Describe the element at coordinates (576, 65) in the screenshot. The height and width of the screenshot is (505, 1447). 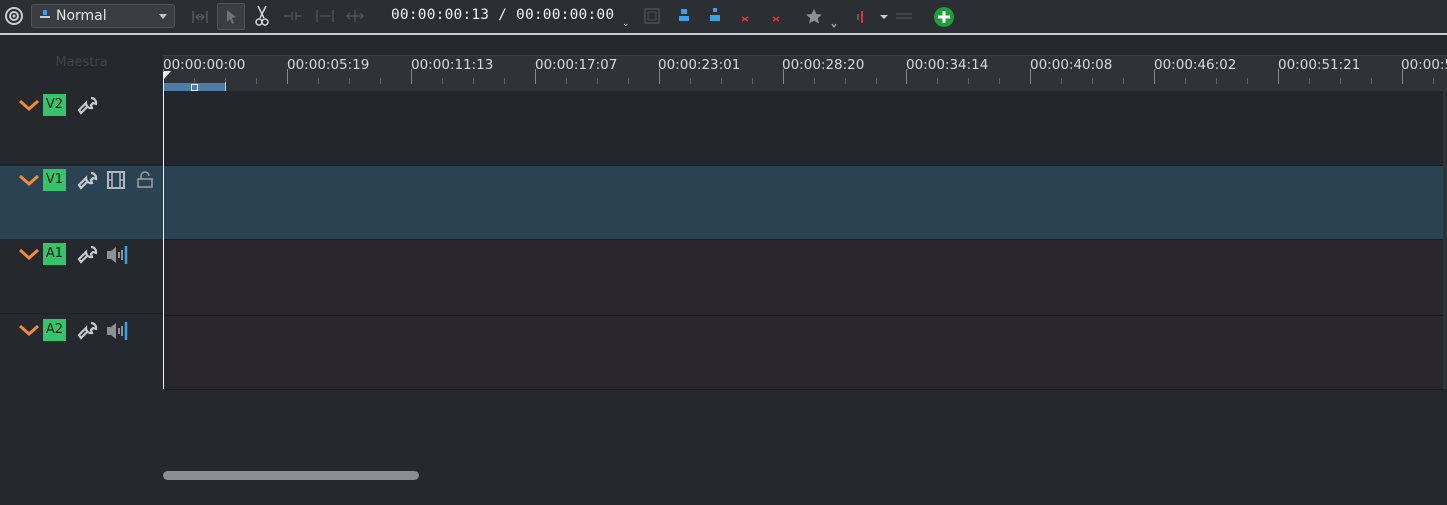
I see `ruler-label: 00:00:17:07` at that location.